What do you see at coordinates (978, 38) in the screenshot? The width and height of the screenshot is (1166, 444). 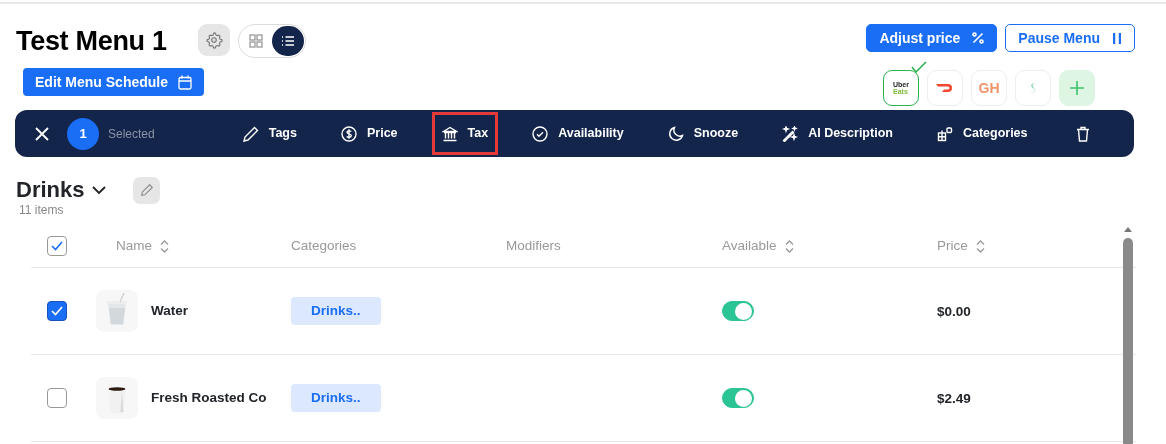 I see `percent-icon` at bounding box center [978, 38].